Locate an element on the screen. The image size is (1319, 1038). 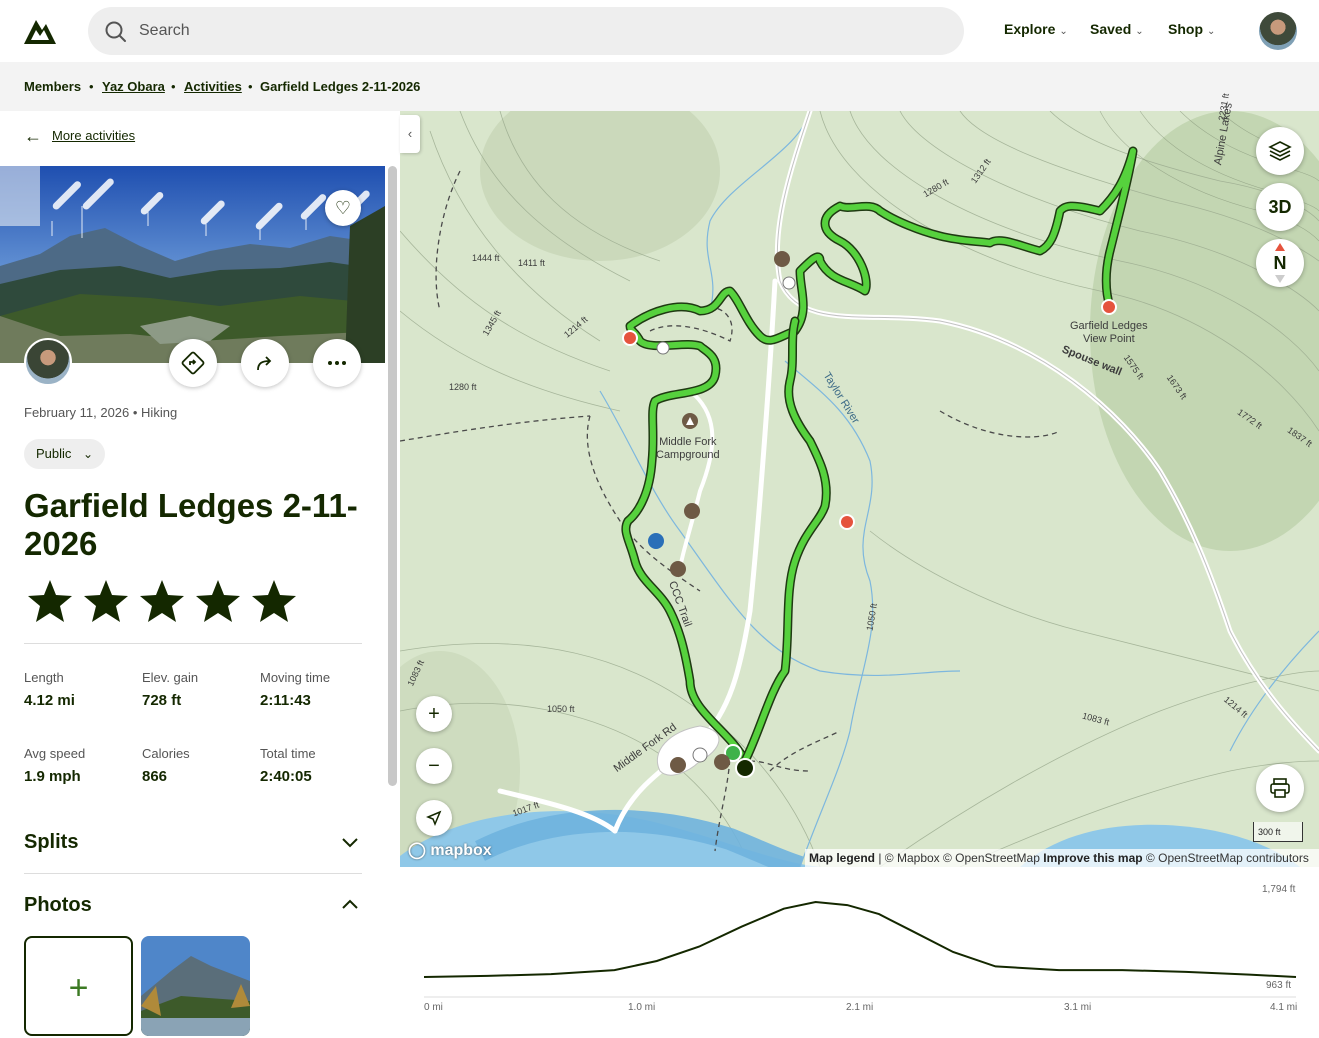
map-legend-link: Map legend is located at coordinates (842, 858).